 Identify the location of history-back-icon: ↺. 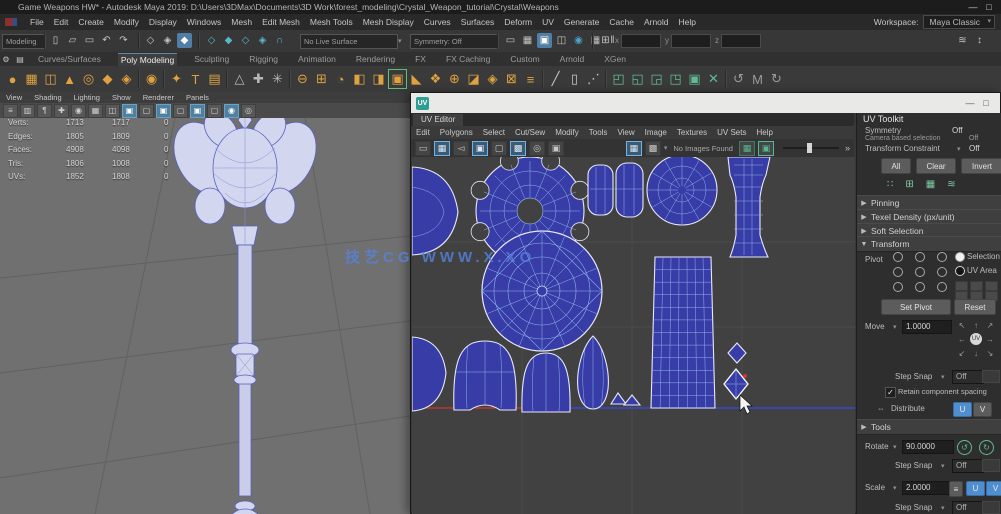
(738, 79).